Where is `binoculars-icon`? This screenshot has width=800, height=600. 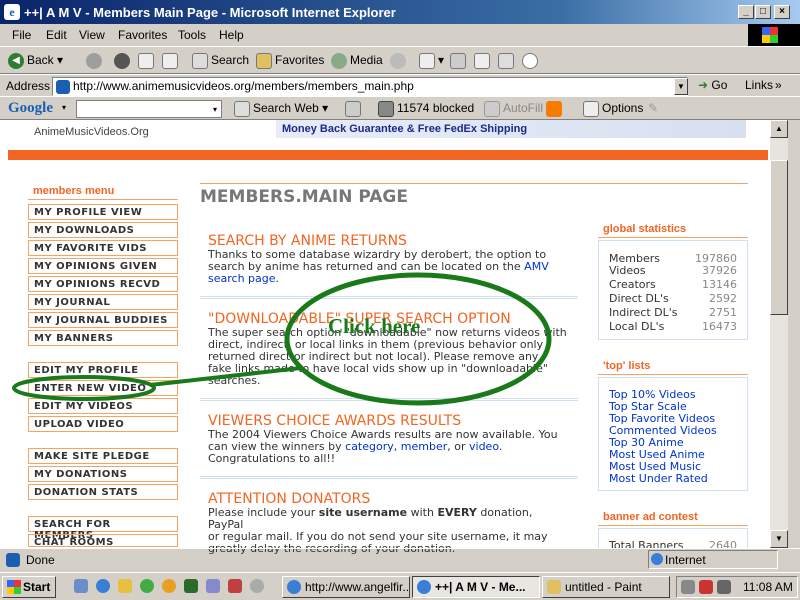 binoculars-icon is located at coordinates (242, 109).